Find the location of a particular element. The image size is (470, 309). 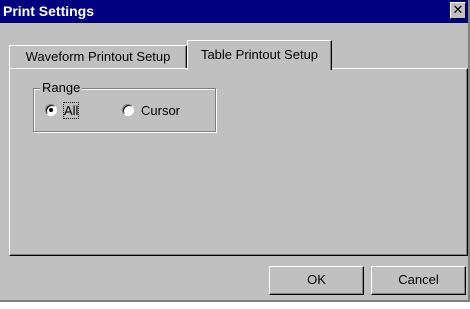

radio-dot-icon is located at coordinates (51, 110).